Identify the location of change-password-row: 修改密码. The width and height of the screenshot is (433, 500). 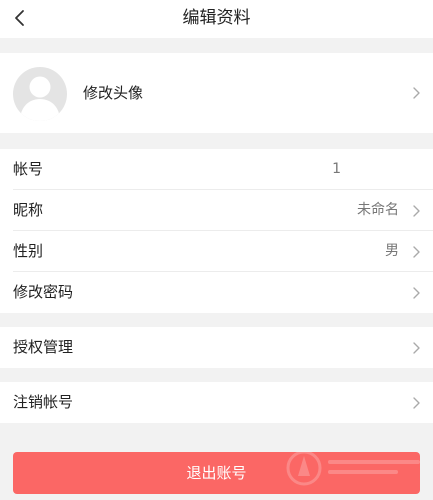
(216, 292).